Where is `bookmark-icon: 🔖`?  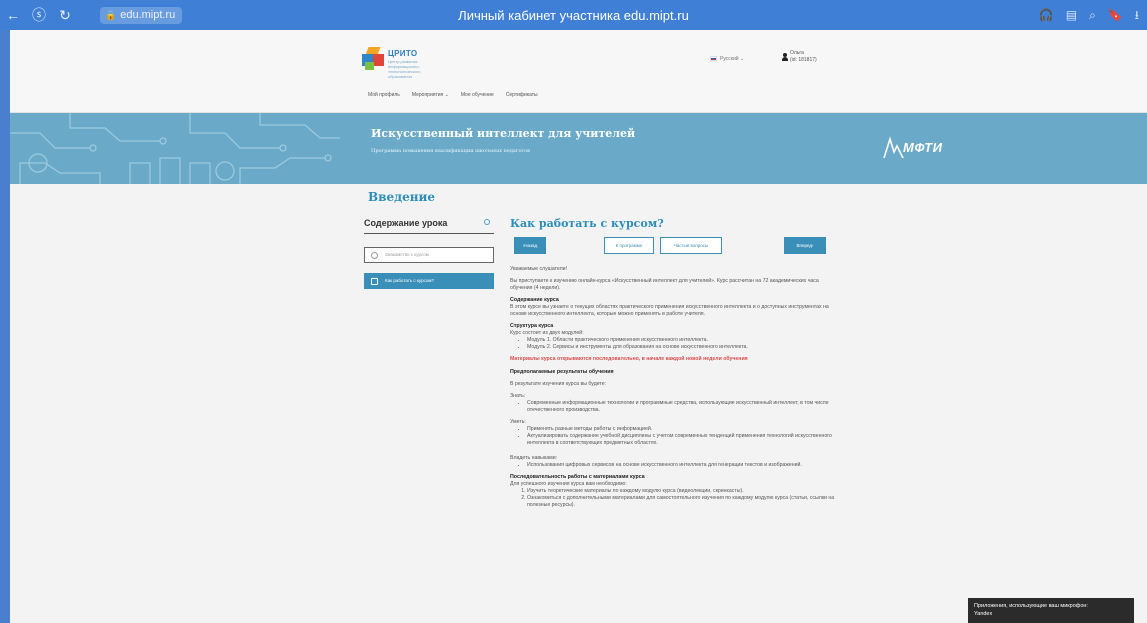
bookmark-icon: 🔖 is located at coordinates (1115, 15).